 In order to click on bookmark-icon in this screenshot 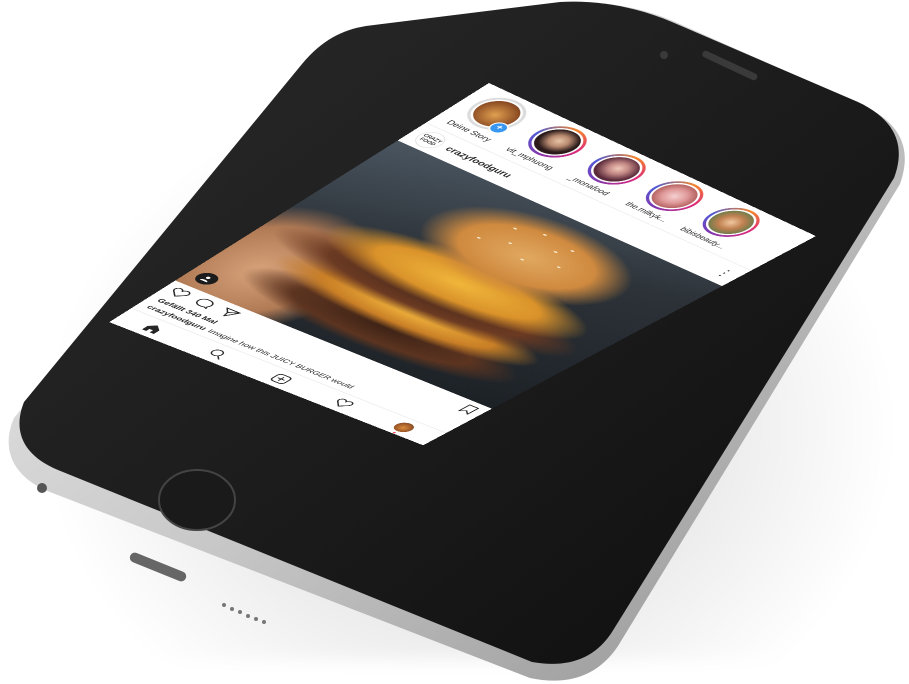, I will do `click(468, 410)`.